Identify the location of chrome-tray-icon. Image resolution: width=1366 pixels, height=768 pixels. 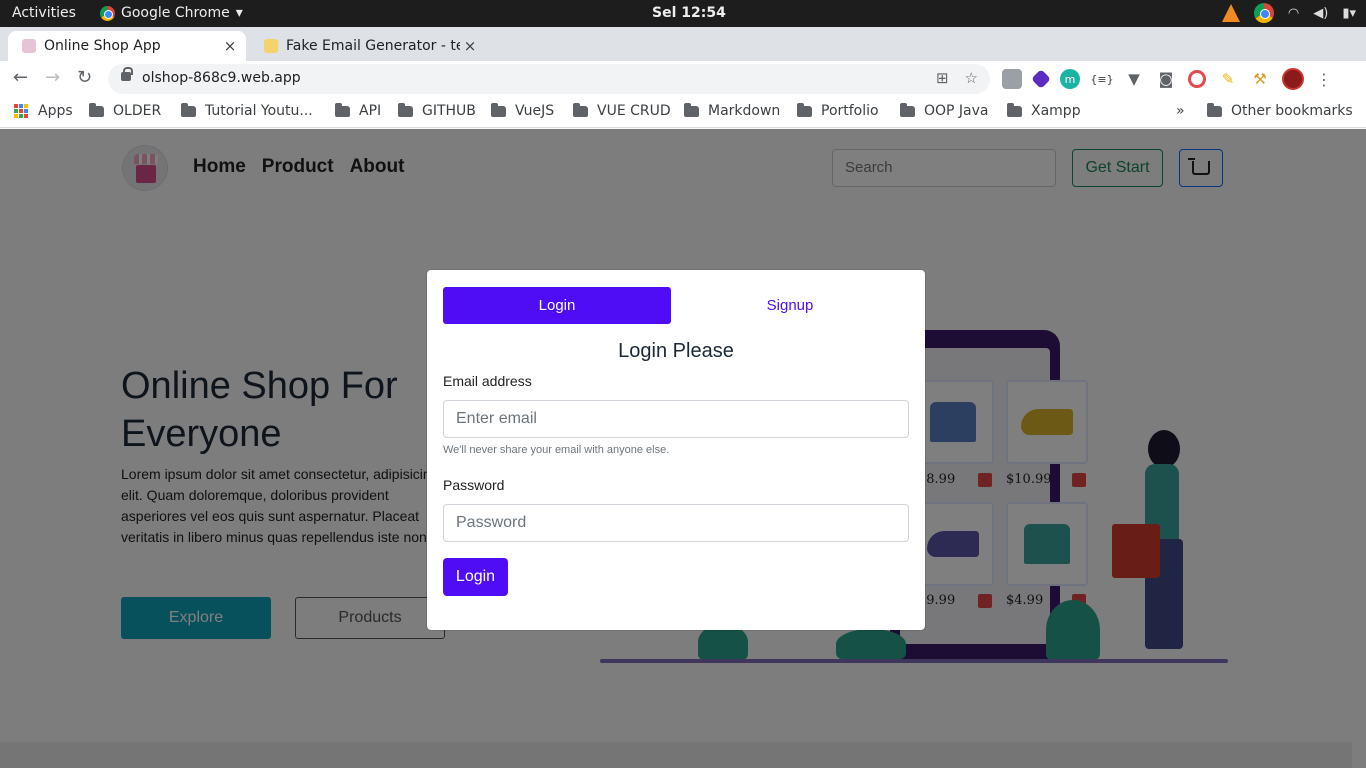
(1263, 13).